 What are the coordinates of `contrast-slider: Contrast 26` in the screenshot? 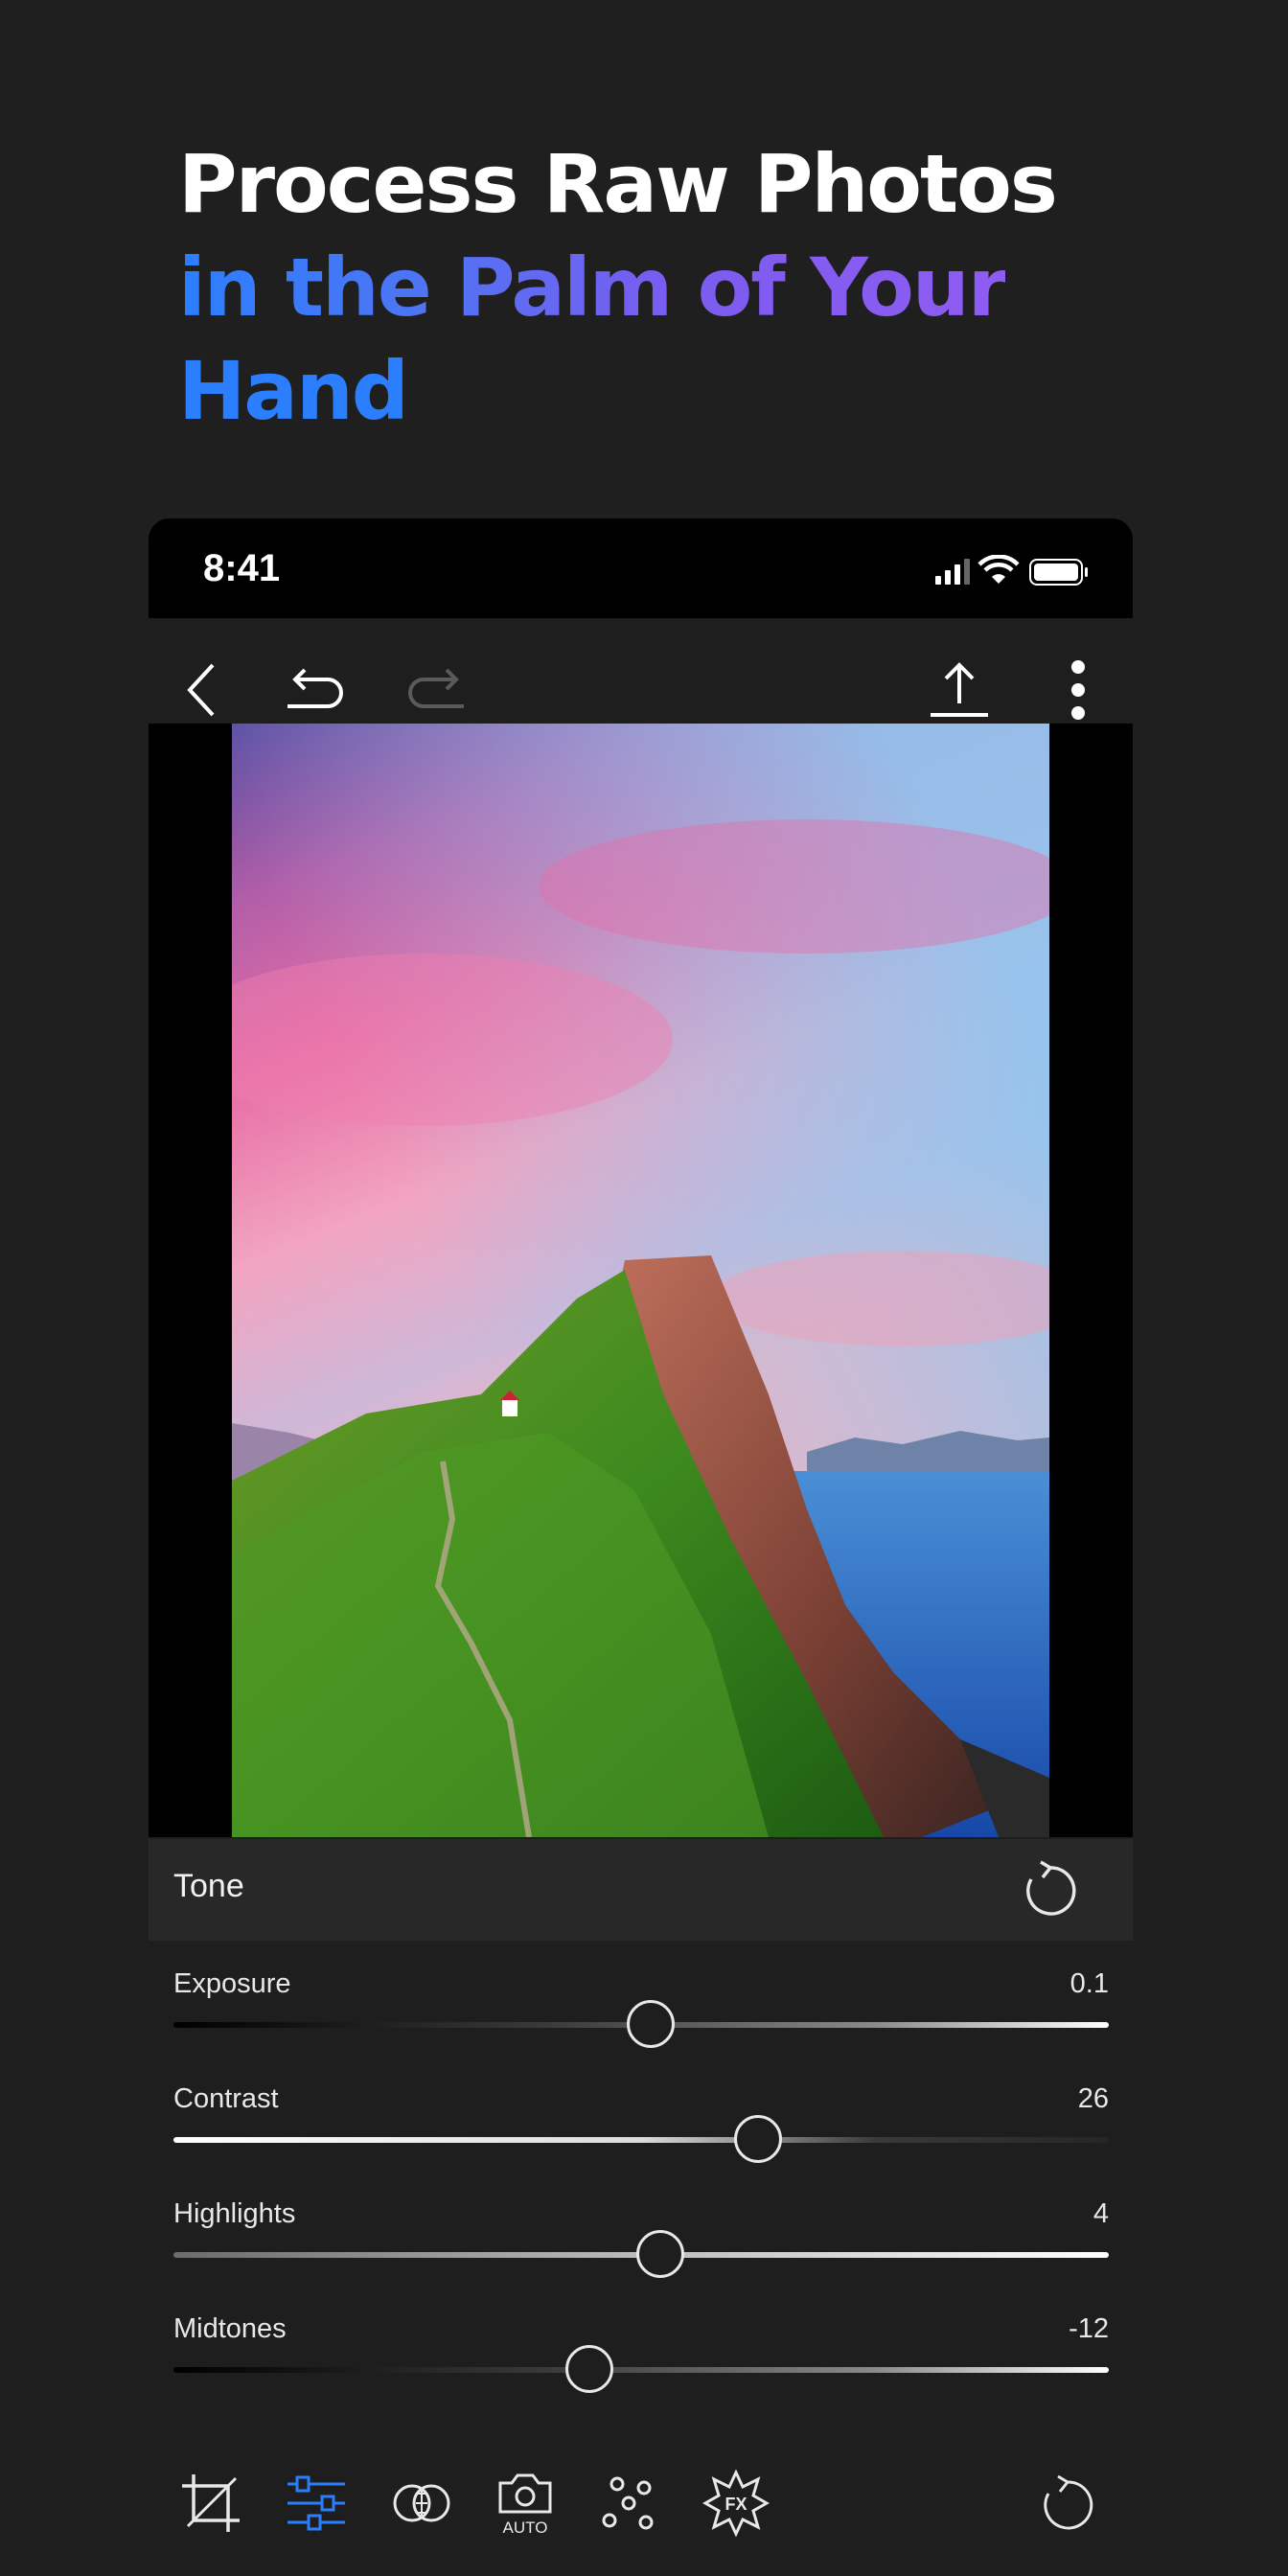 It's located at (641, 2140).